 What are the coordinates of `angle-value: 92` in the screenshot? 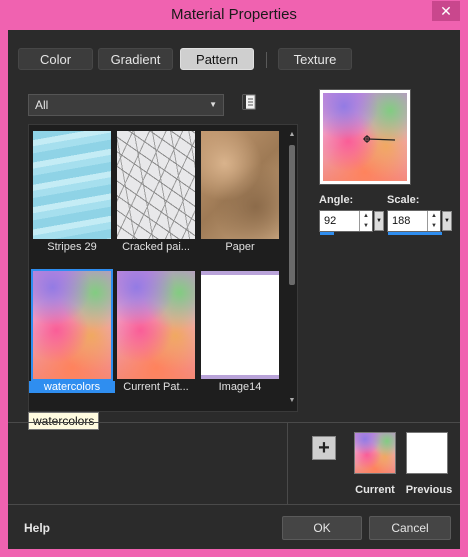 It's located at (330, 221).